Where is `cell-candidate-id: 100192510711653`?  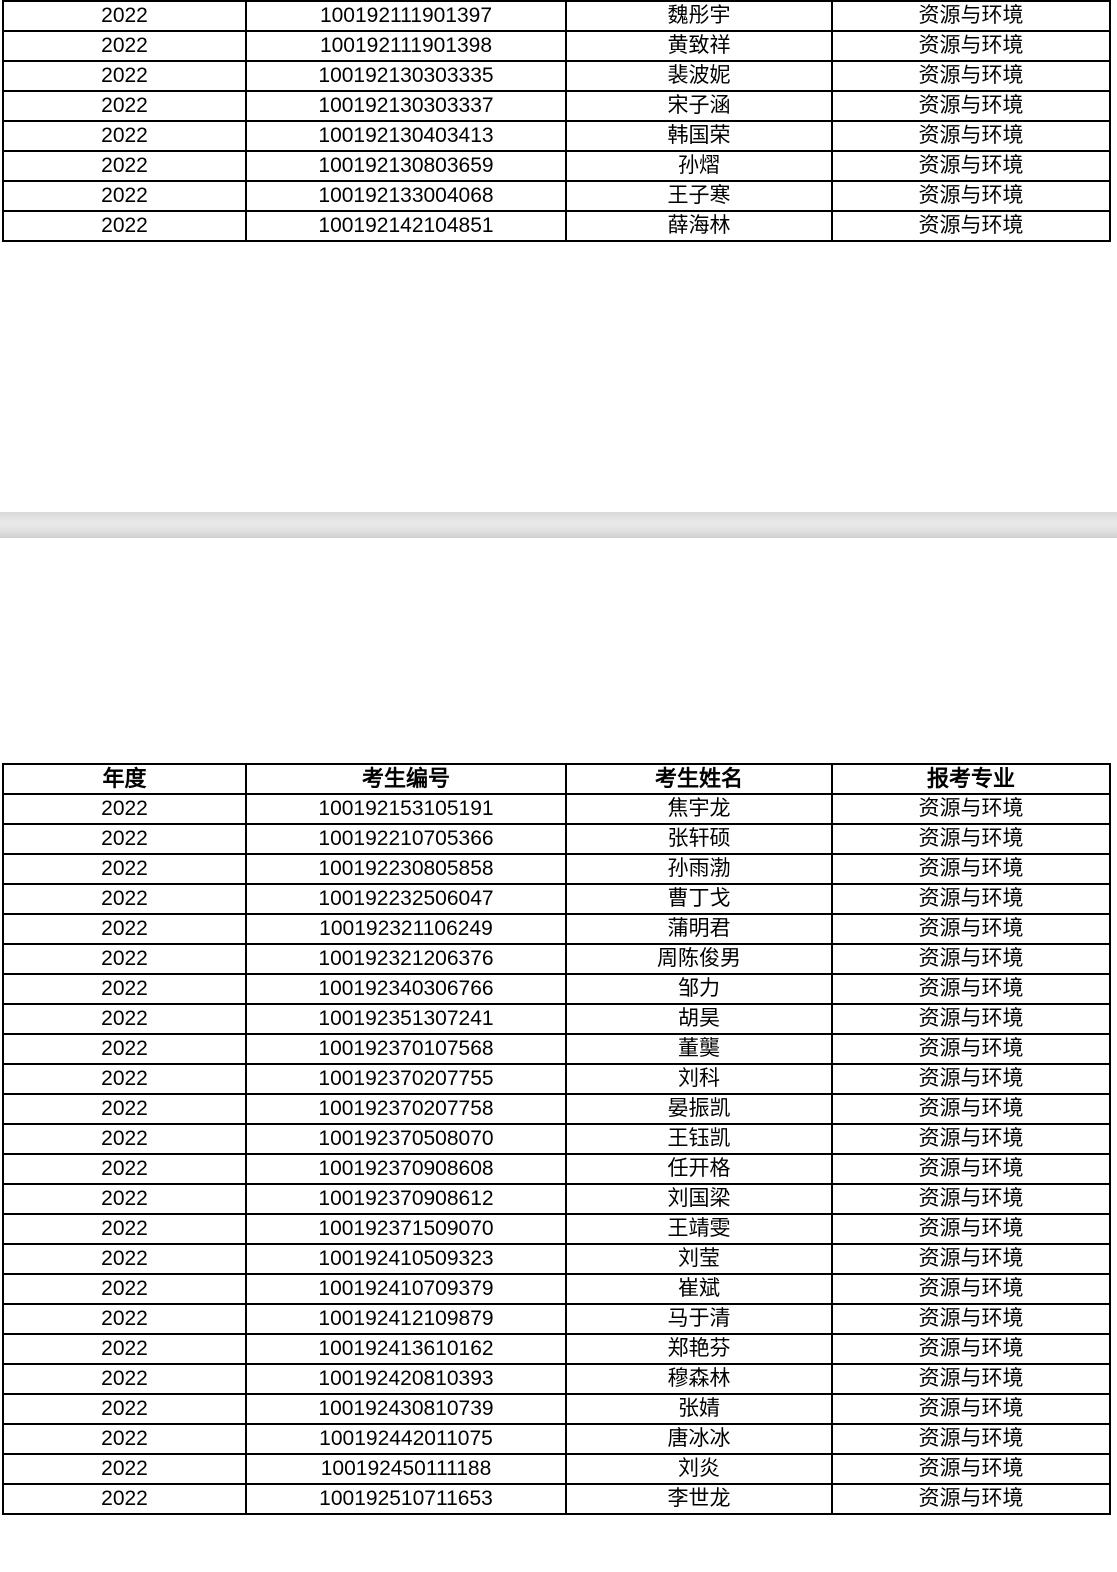
cell-candidate-id: 100192510711653 is located at coordinates (406, 1499).